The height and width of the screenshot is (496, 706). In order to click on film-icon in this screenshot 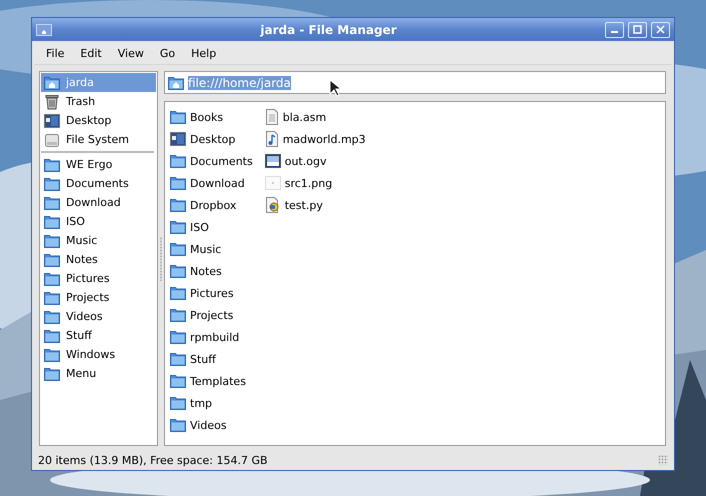, I will do `click(272, 161)`.